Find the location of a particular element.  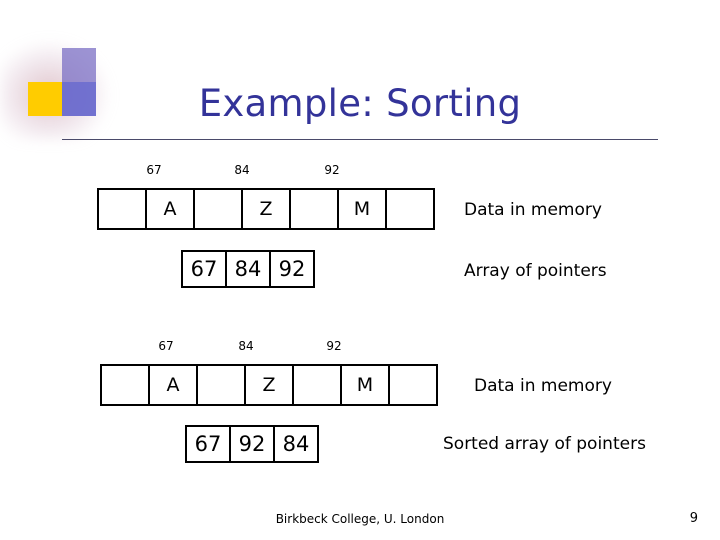

pointers-bottom-cell-0: 67 is located at coordinates (208, 444).